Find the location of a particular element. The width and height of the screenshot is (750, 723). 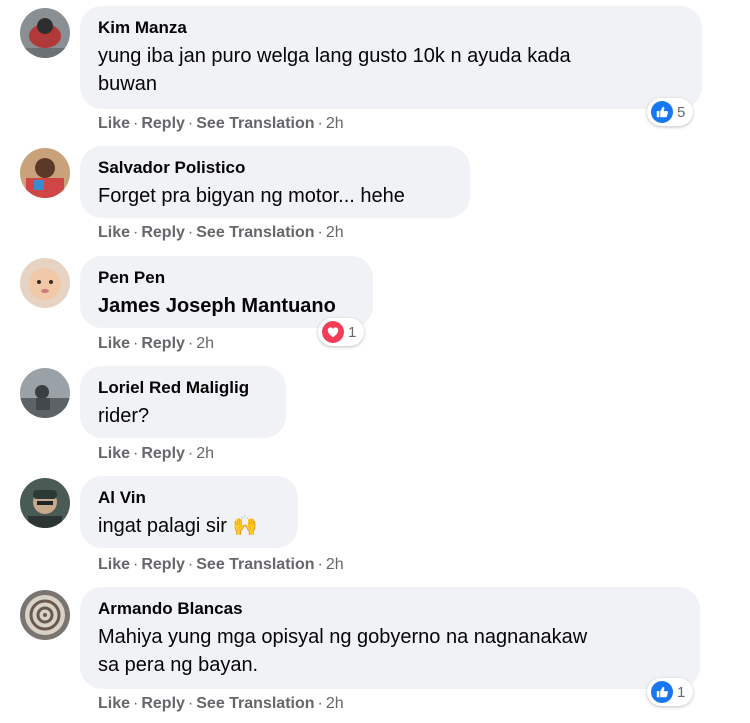

comment-bubble: Loriel Red Maliglig rider? is located at coordinates (183, 402).